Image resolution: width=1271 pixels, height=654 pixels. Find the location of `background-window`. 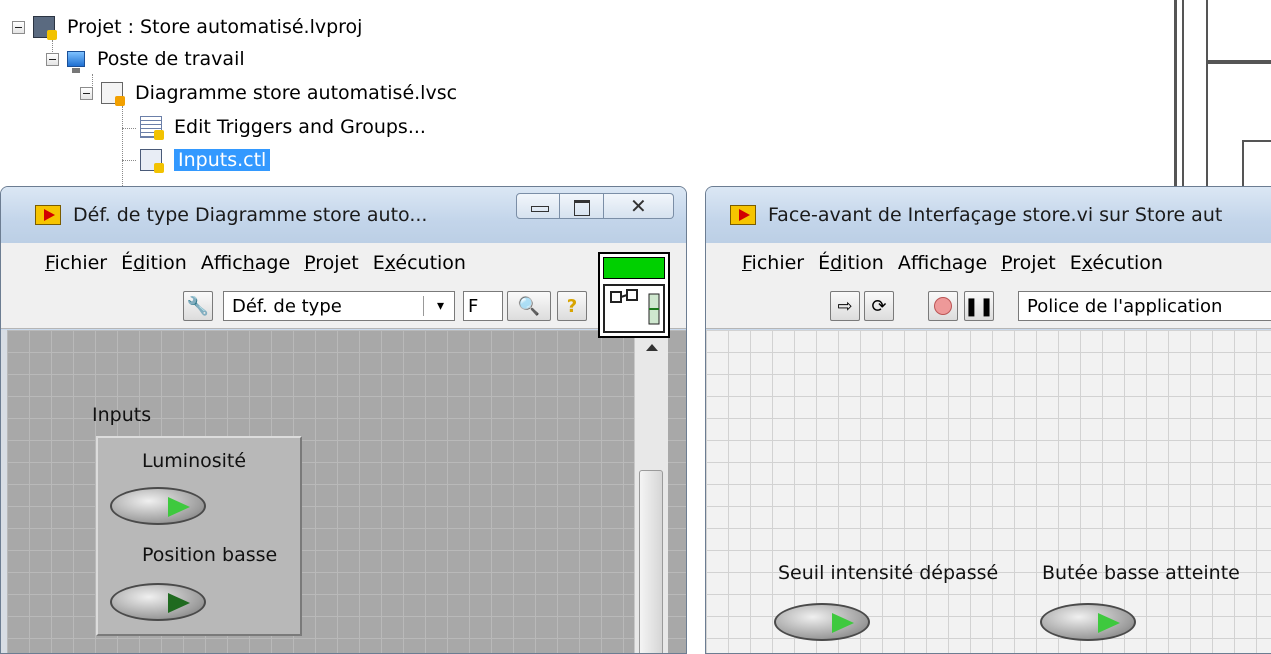

background-window is located at coordinates (1220, 97).